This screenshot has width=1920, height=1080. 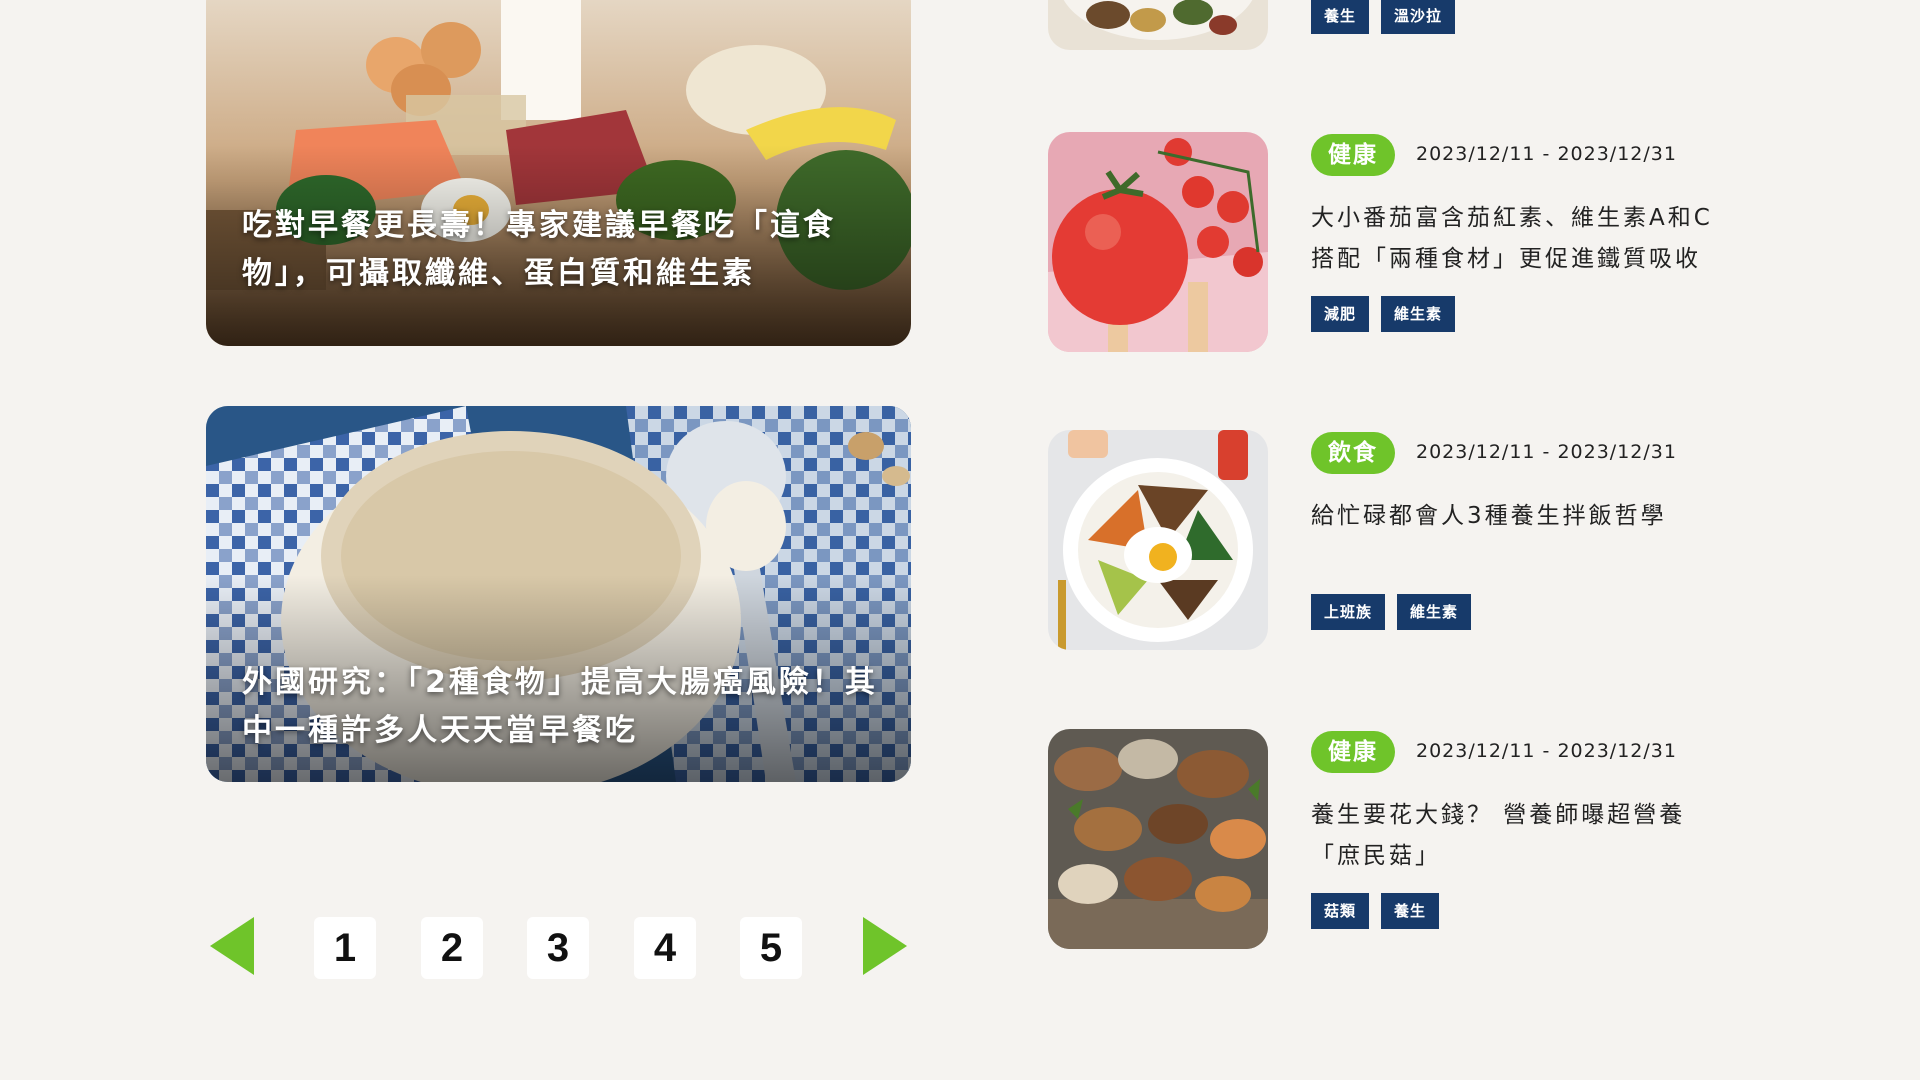 I want to click on article-tags: 養生 溫沙拉, so click(x=1383, y=17).